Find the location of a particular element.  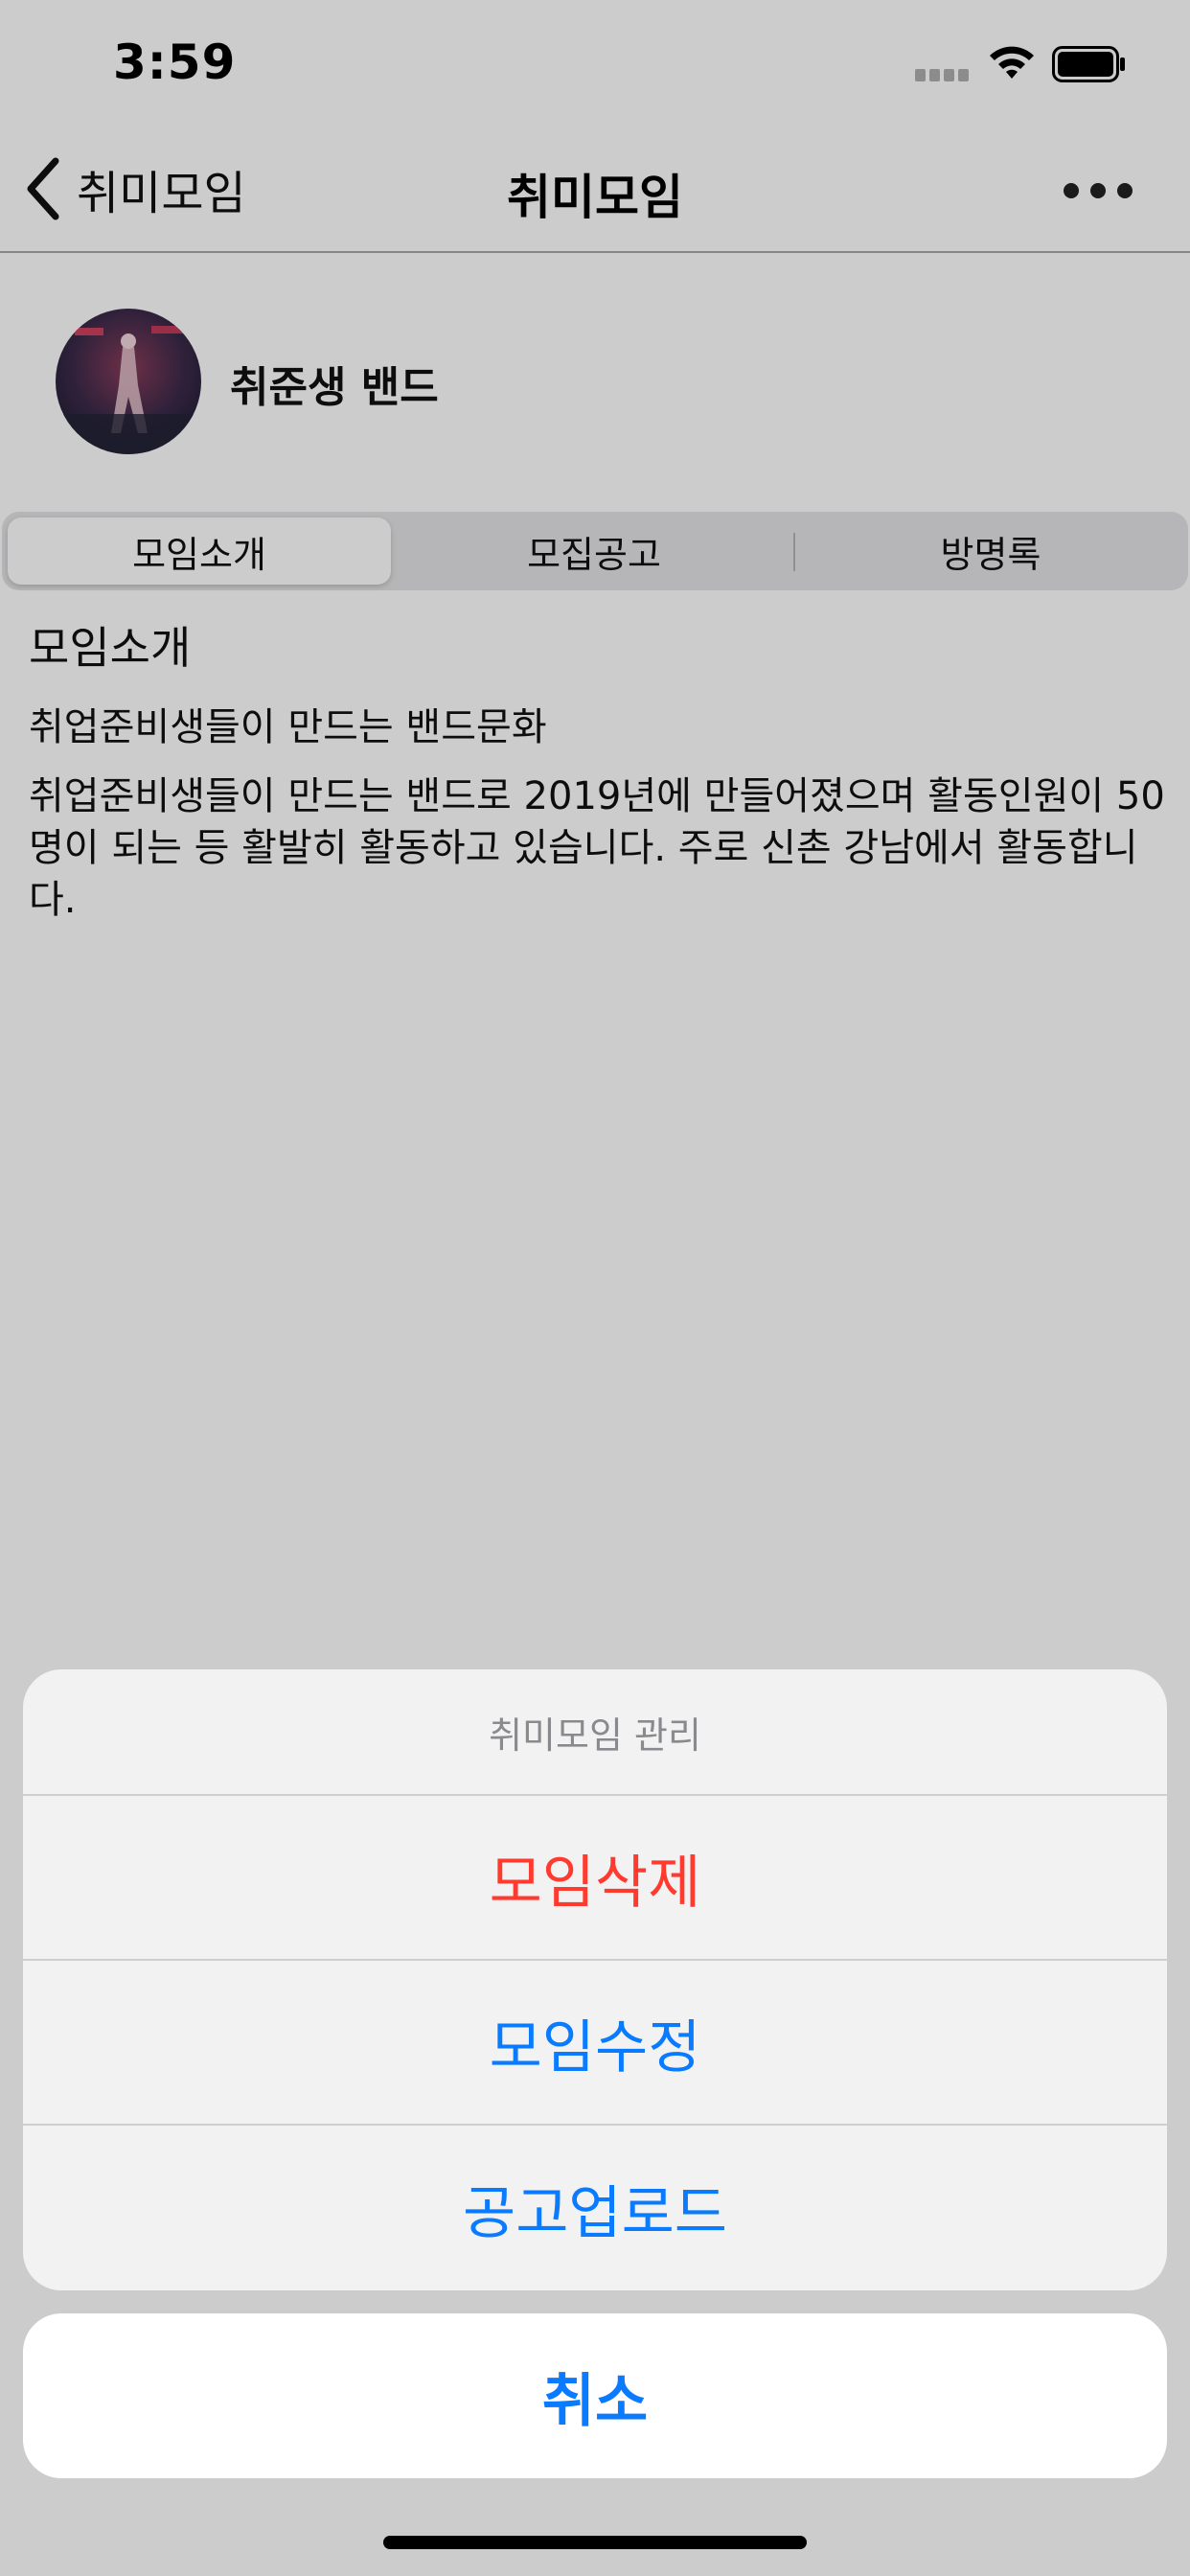

delete-group-button: 모임삭제 is located at coordinates (595, 1878).